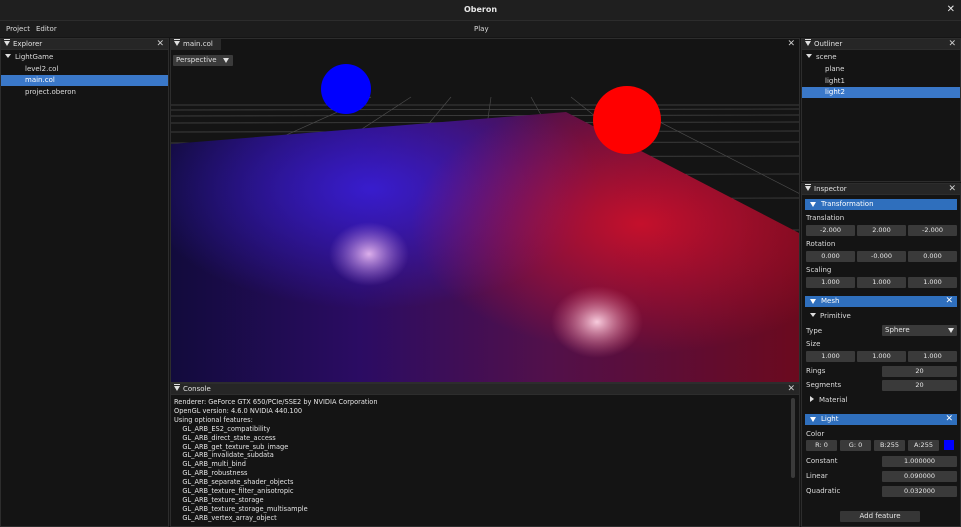 Image resolution: width=961 pixels, height=527 pixels. What do you see at coordinates (881, 57) in the screenshot?
I see `outliner-root-scene: scene` at bounding box center [881, 57].